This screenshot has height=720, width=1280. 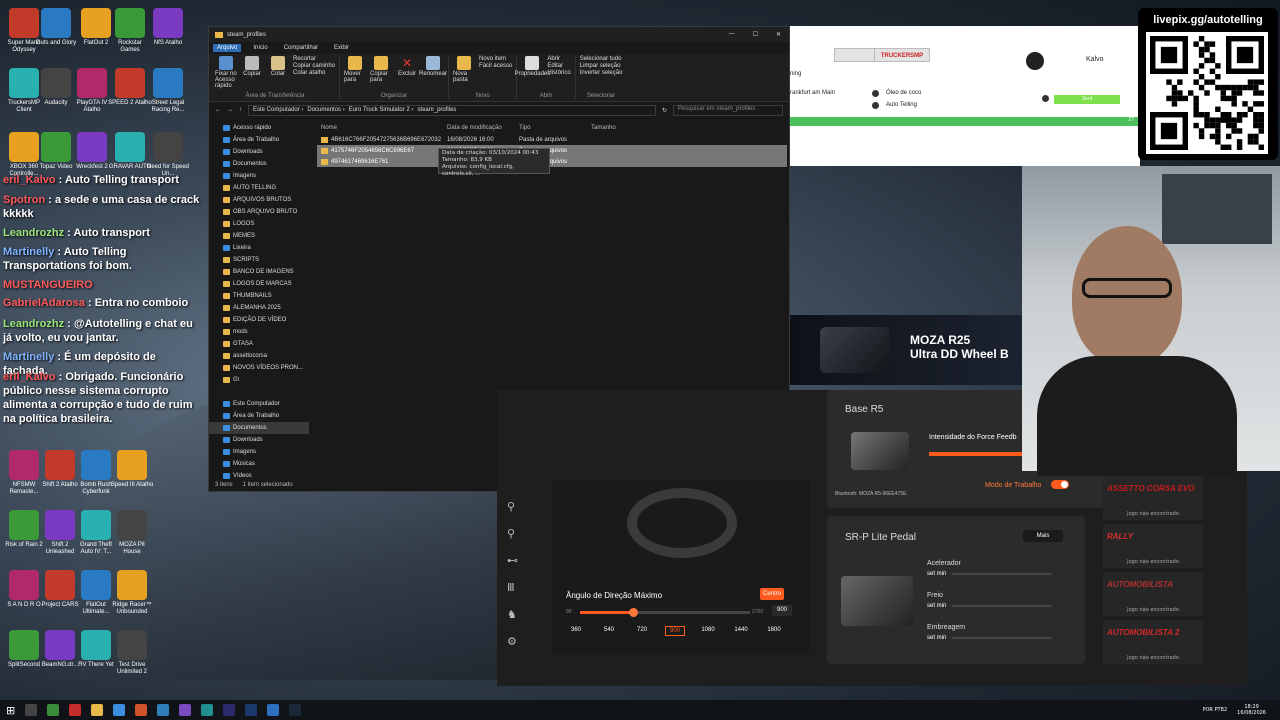 I want to click on wheel-icon: ⚲, so click(x=512, y=506).